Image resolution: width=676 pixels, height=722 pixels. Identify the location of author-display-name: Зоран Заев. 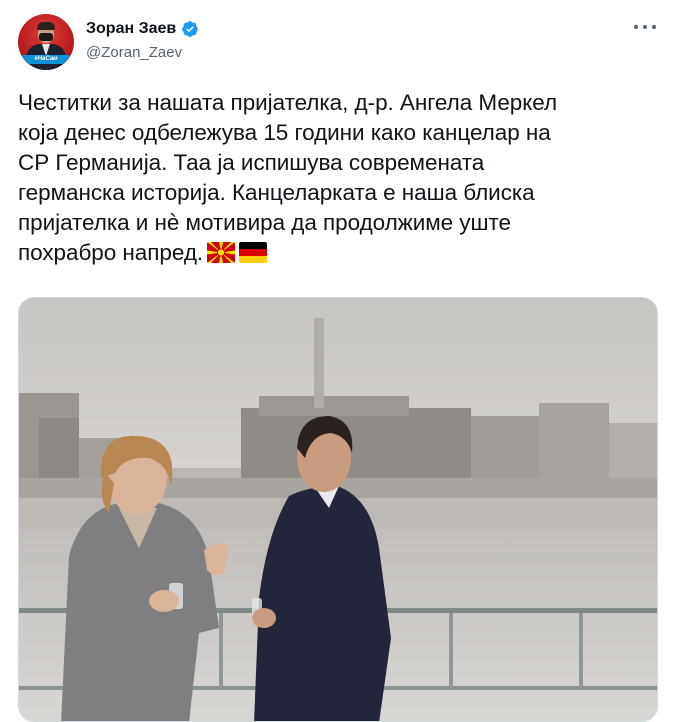
(131, 29).